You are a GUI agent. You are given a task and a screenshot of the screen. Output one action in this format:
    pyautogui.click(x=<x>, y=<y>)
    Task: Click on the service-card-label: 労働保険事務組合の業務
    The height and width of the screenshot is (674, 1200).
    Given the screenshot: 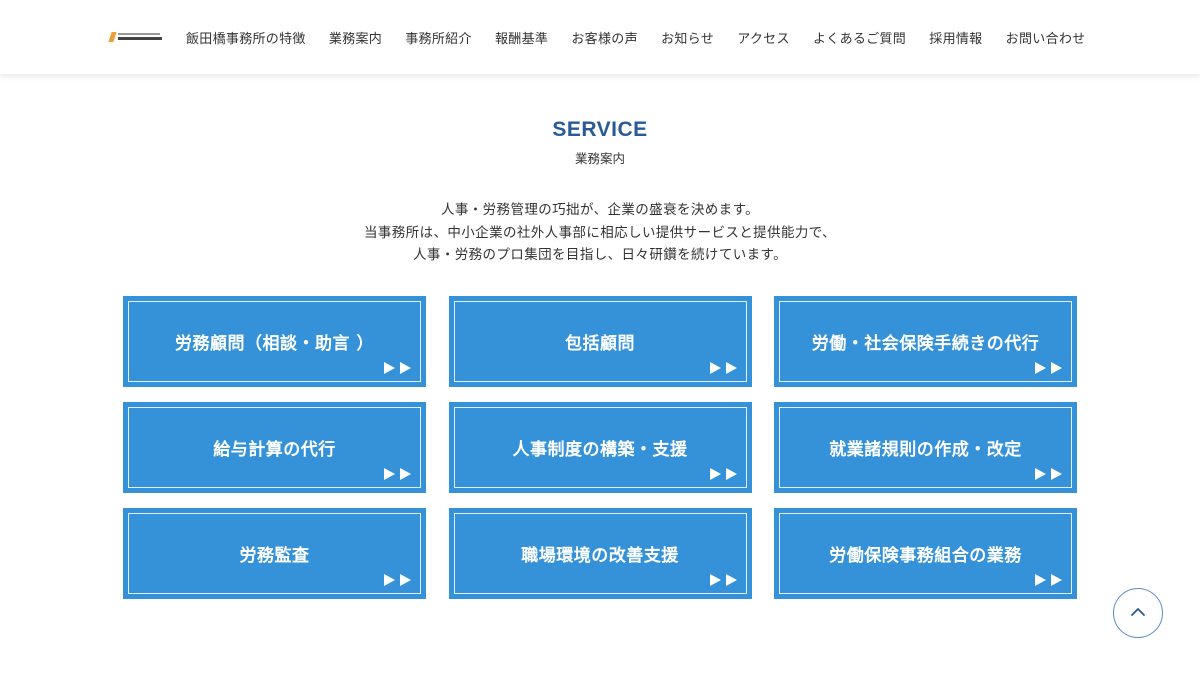 What is the action you would take?
    pyautogui.click(x=925, y=556)
    